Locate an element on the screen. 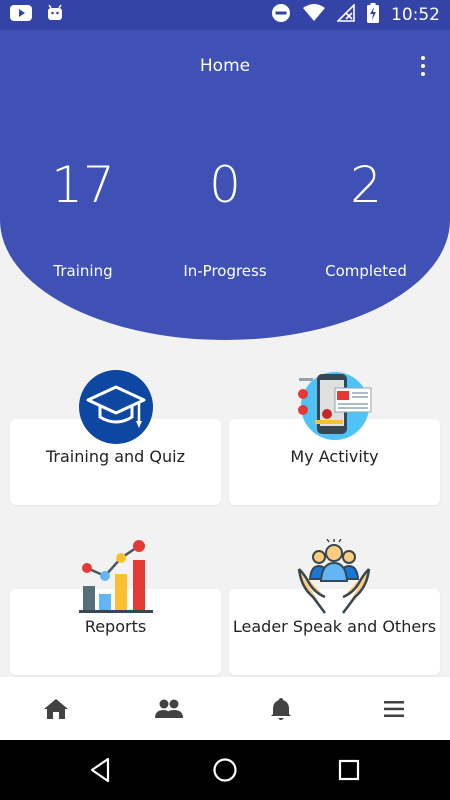 The image size is (450, 800). system-nav-bar is located at coordinates (225, 770).